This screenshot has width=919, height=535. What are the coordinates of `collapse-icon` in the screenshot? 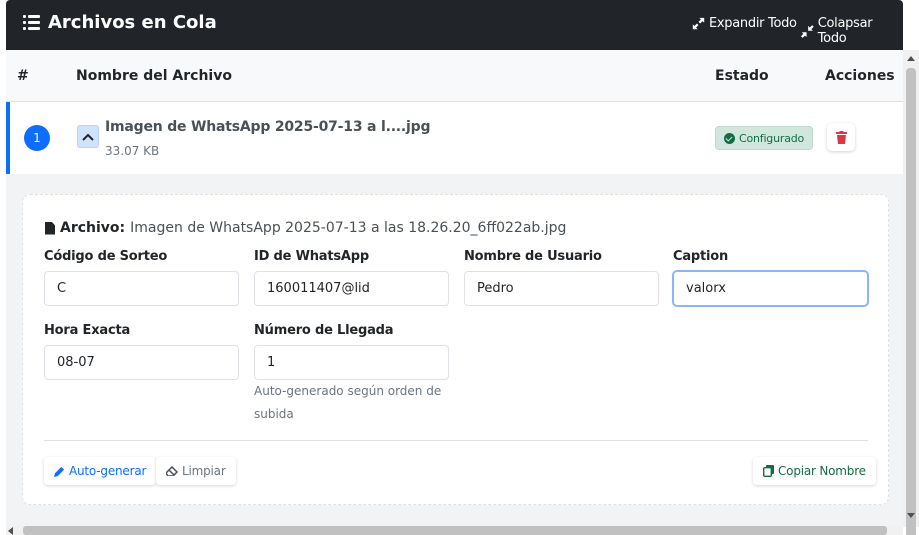 It's located at (807, 31).